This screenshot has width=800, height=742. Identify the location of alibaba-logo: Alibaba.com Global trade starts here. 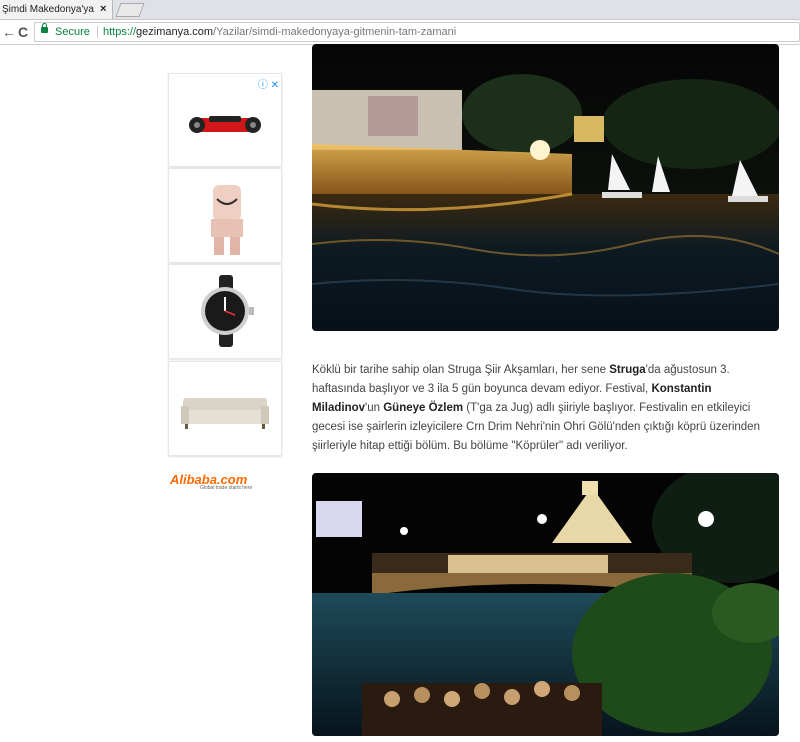
(220, 482).